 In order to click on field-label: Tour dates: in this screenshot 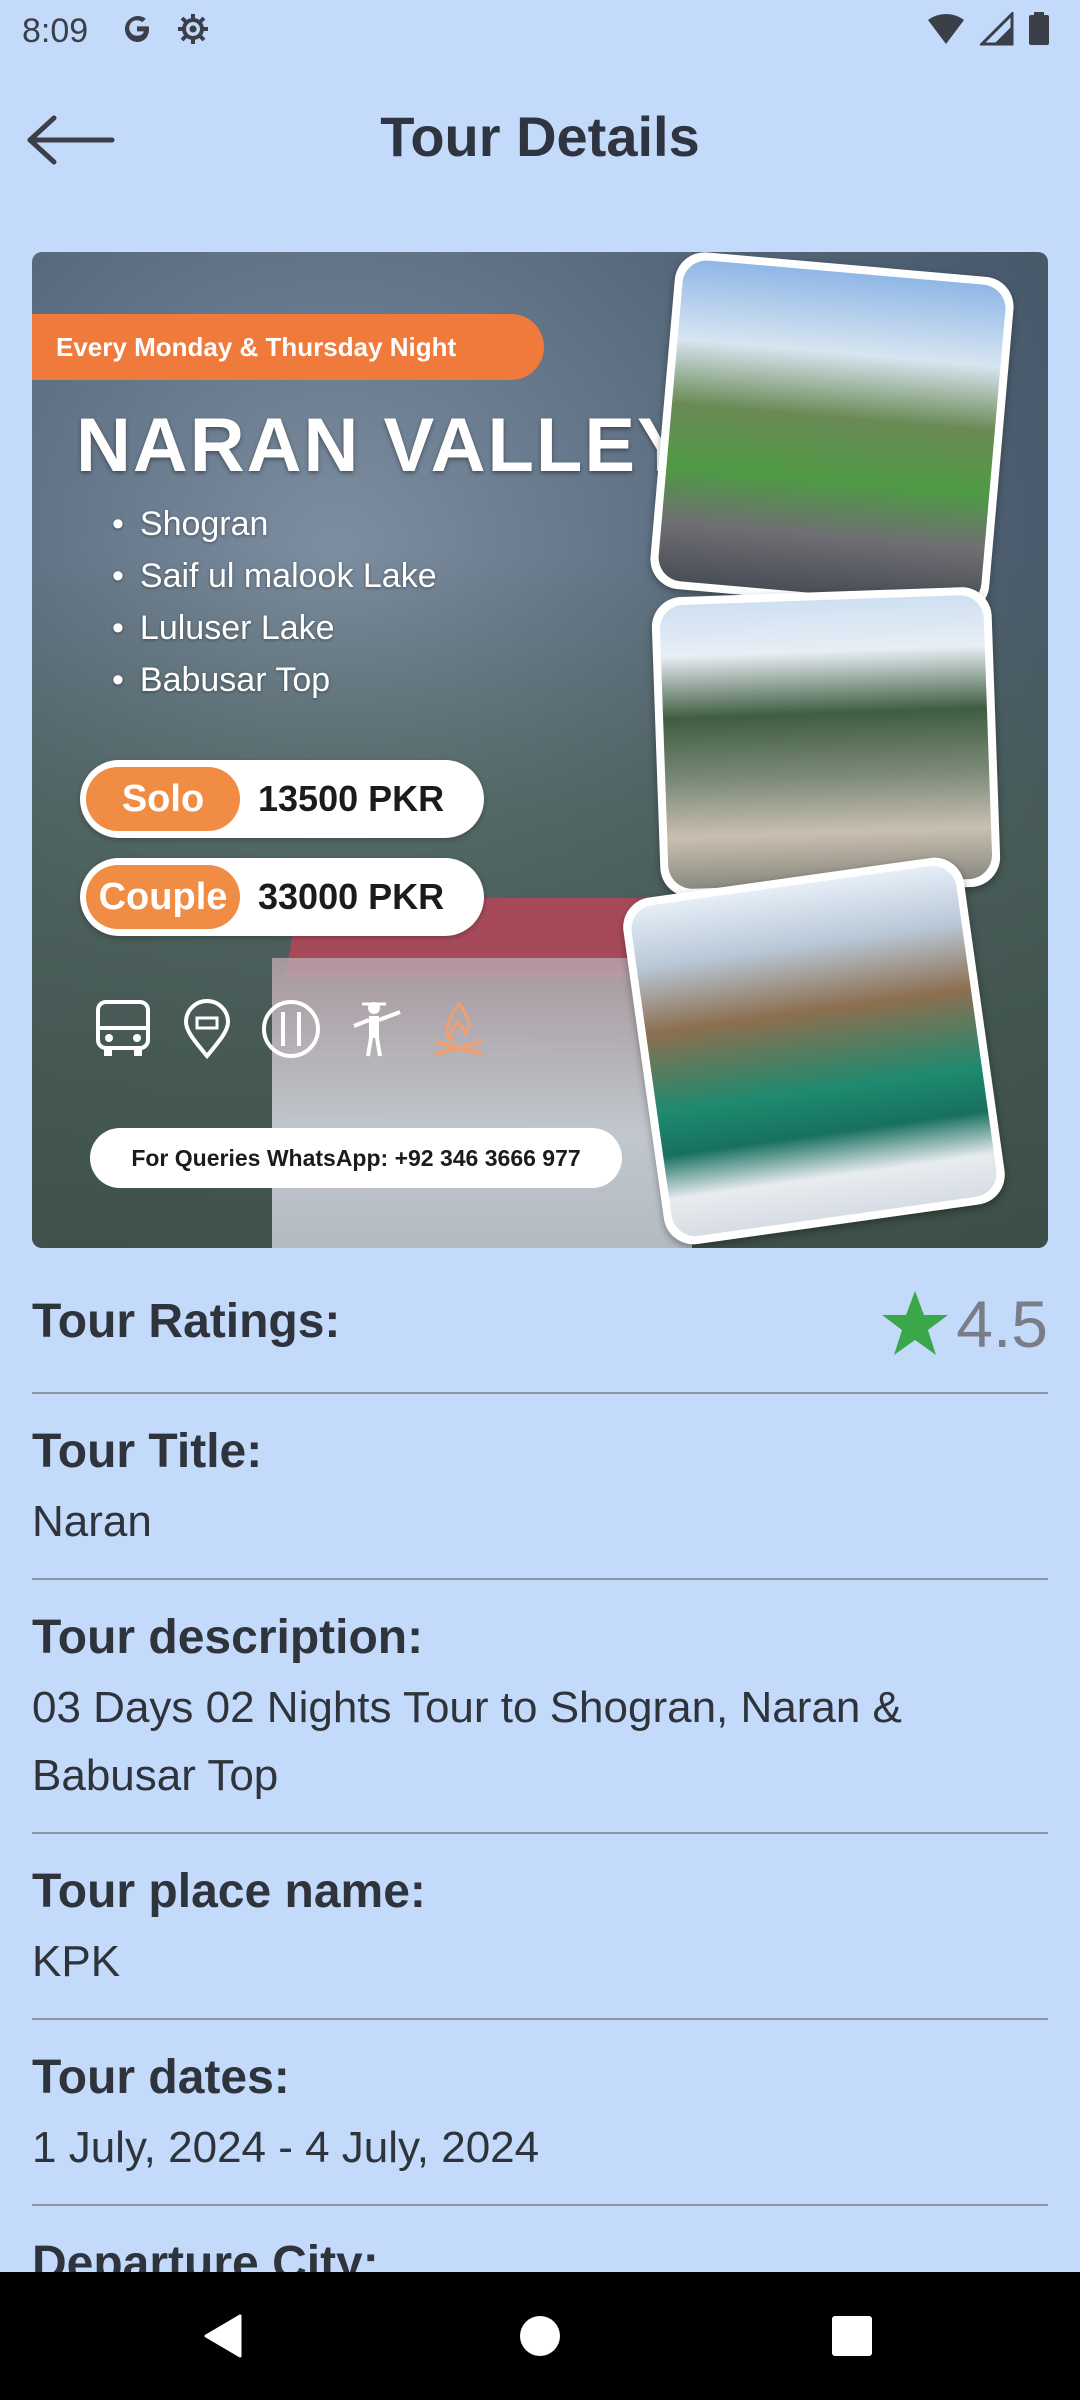, I will do `click(161, 2077)`.